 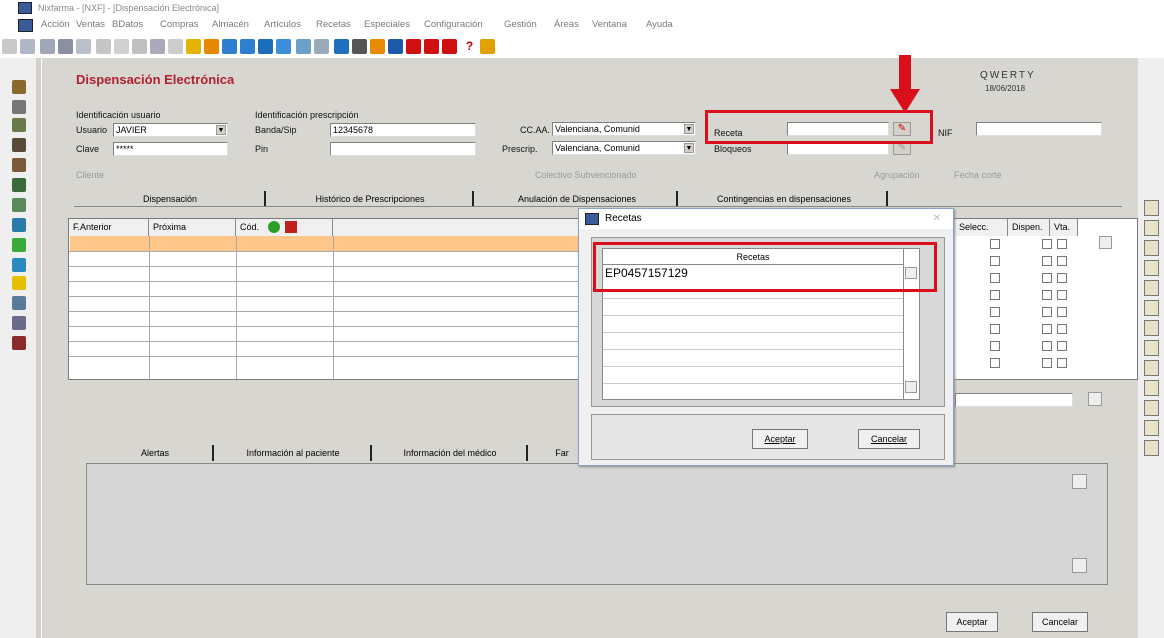 What do you see at coordinates (291, 227) in the screenshot?
I see `grid-action-icon` at bounding box center [291, 227].